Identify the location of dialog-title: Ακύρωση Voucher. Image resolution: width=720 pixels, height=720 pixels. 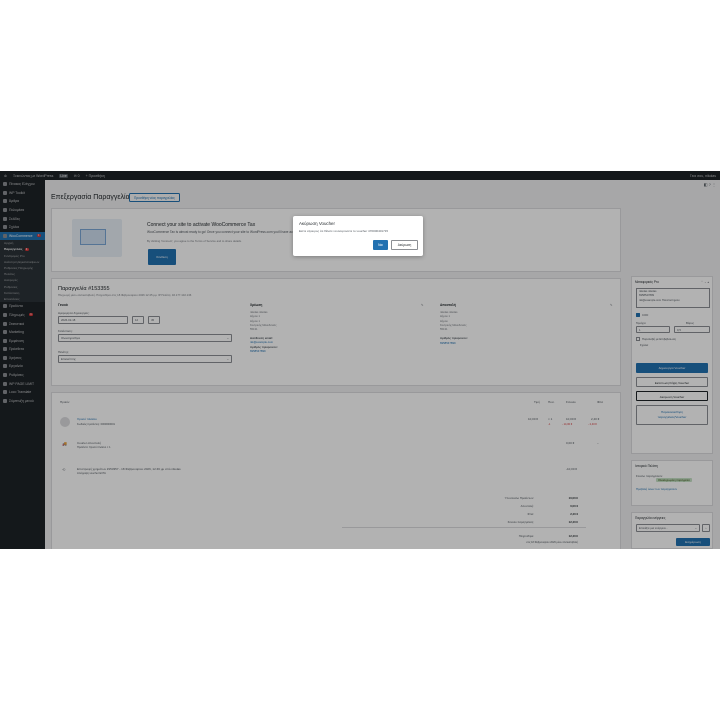
(317, 223).